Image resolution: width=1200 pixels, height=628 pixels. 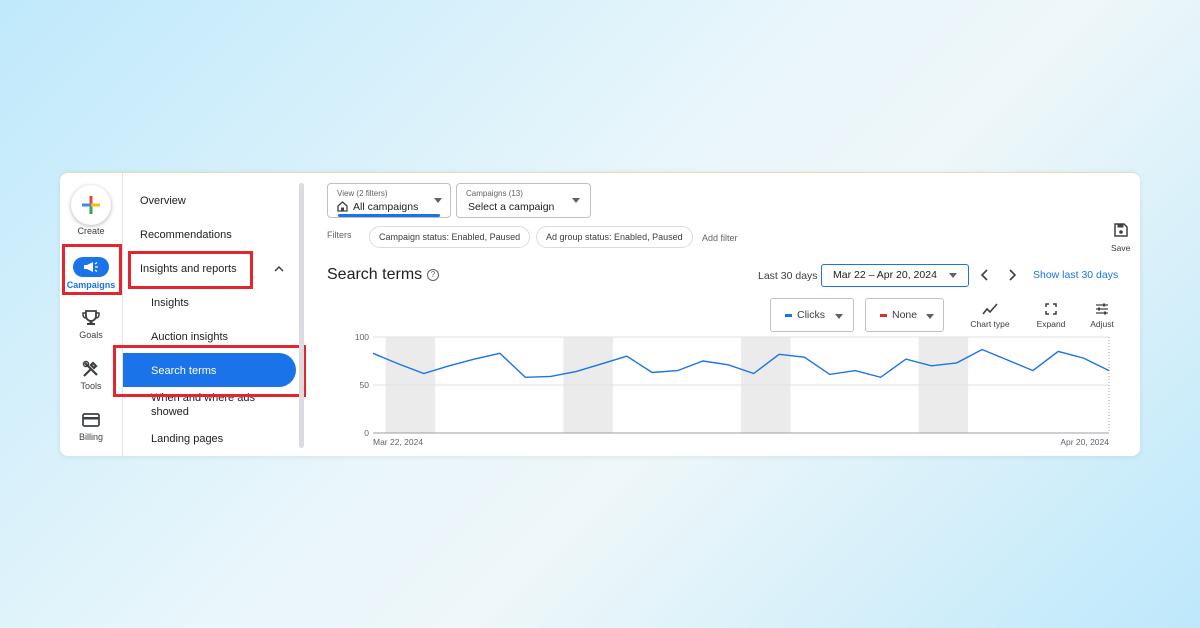 I want to click on save-label: Save, so click(x=1121, y=248).